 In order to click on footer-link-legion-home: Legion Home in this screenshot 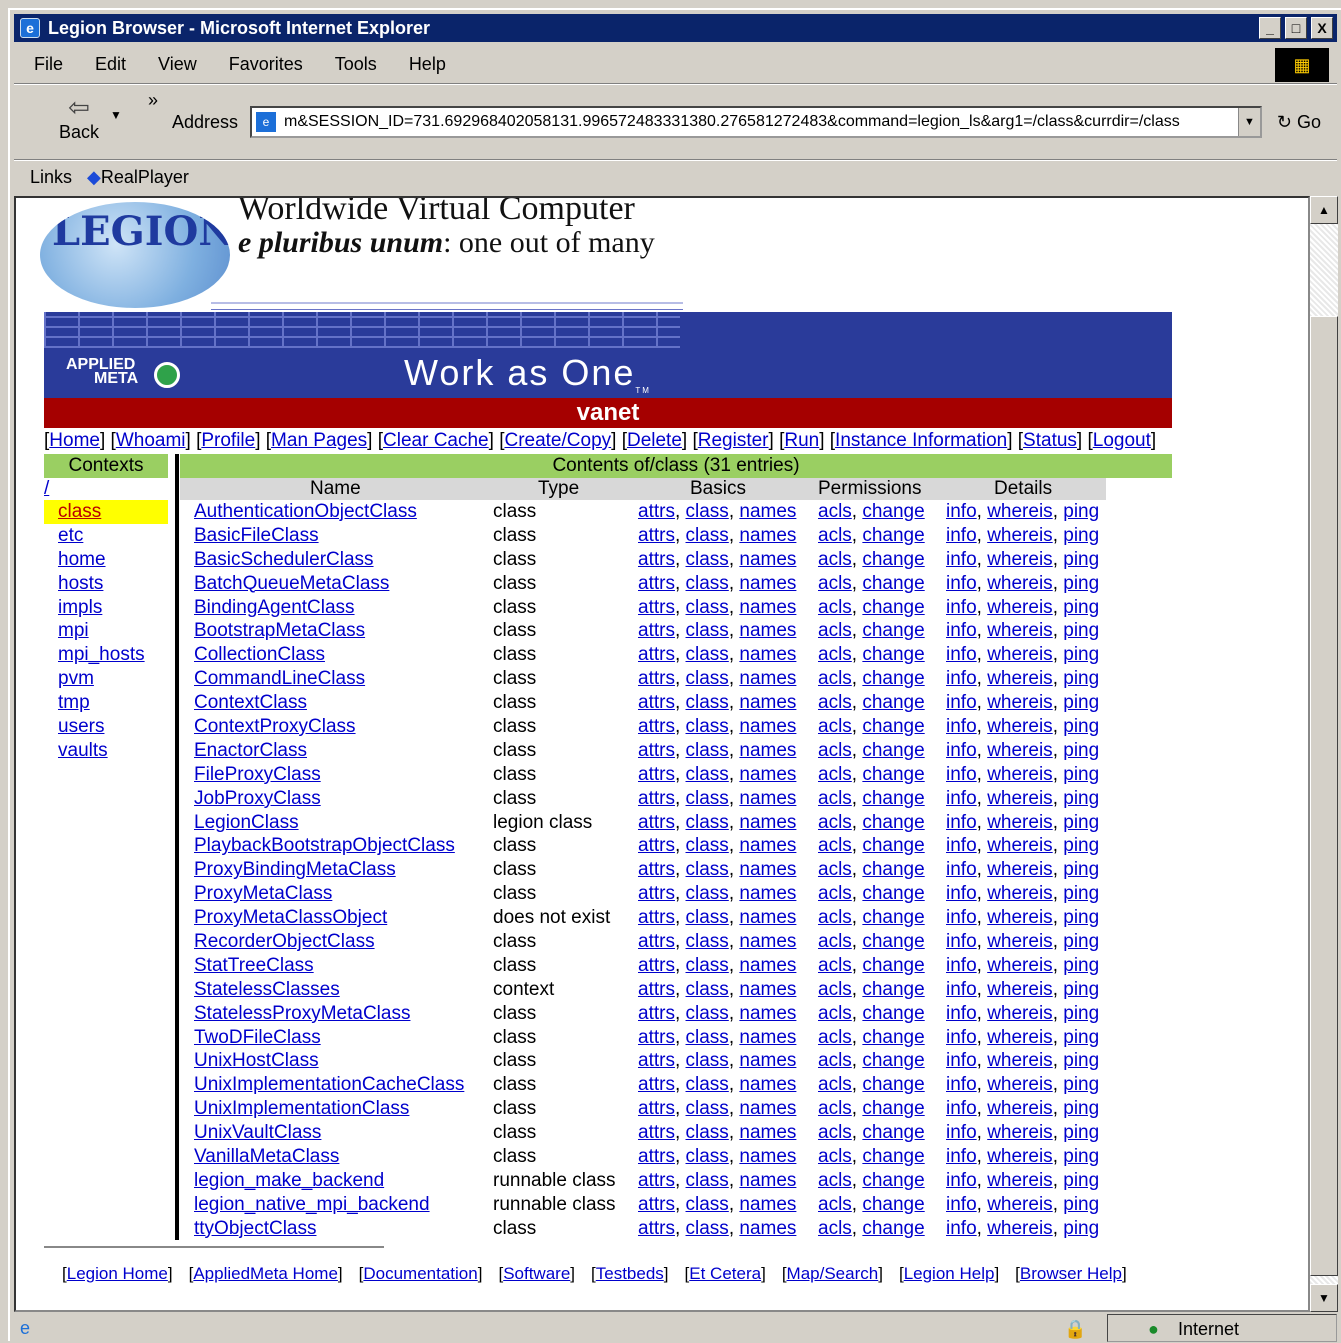, I will do `click(117, 1273)`.